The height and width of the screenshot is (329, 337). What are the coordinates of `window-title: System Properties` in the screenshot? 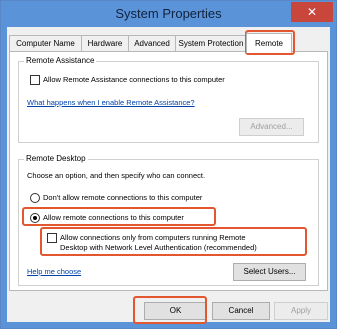 It's located at (168, 13).